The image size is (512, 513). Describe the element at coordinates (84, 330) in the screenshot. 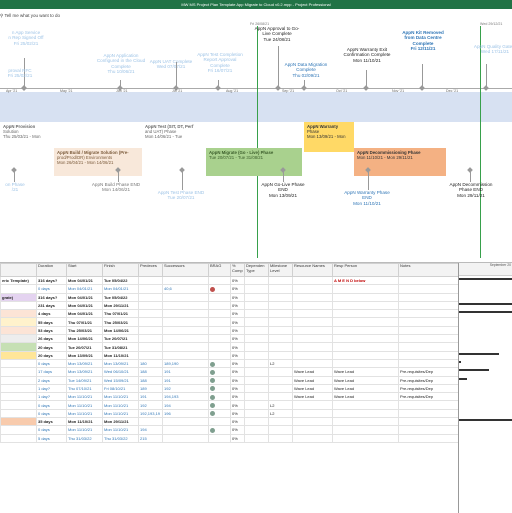

I see `table-cell: Thu 25/03/21` at that location.